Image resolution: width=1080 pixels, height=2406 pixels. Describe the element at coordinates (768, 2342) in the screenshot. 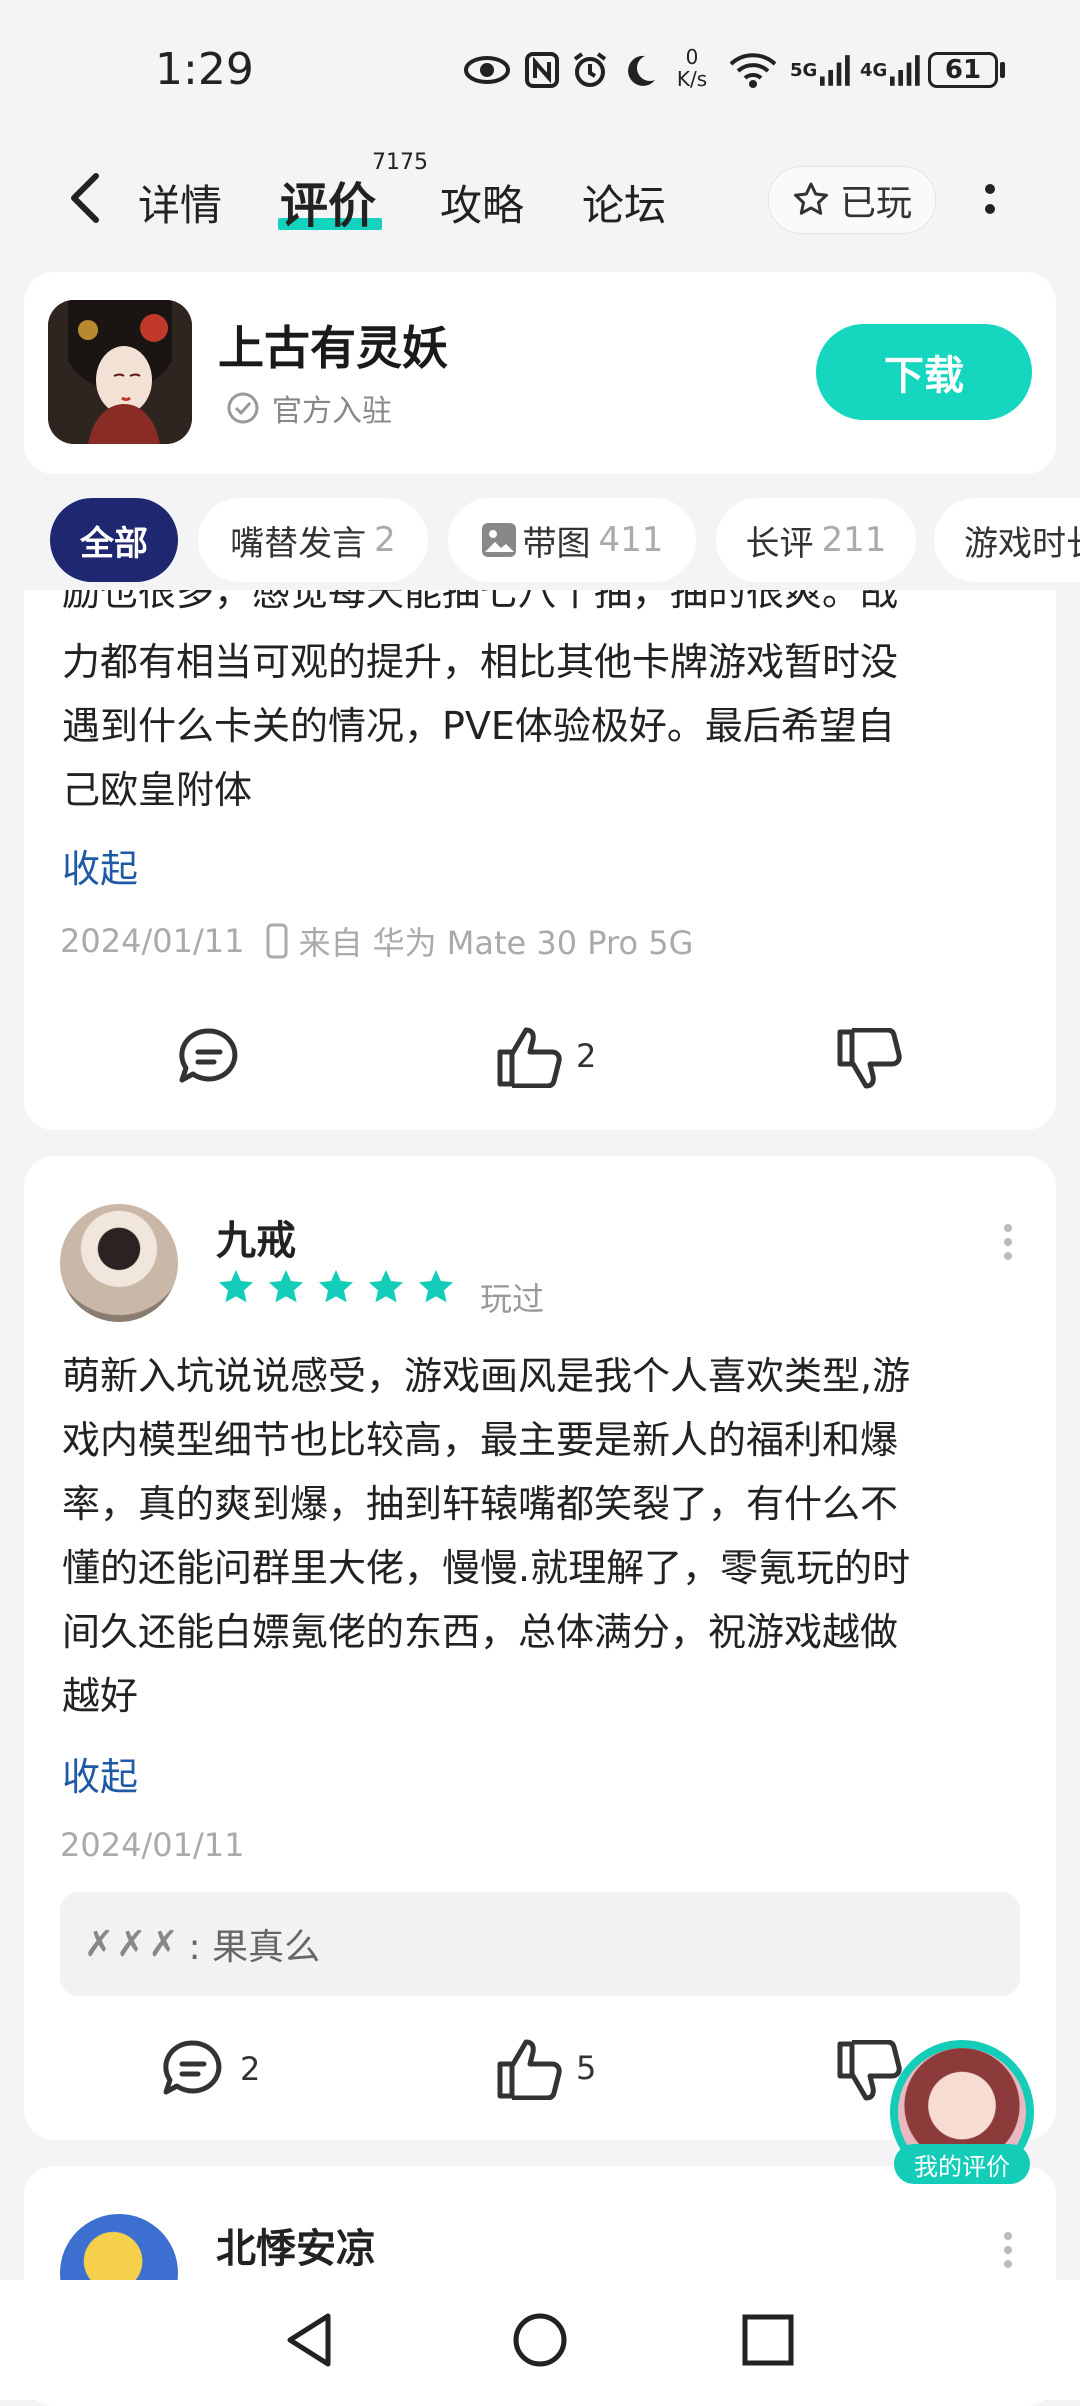

I see `nav-recents-icon` at that location.